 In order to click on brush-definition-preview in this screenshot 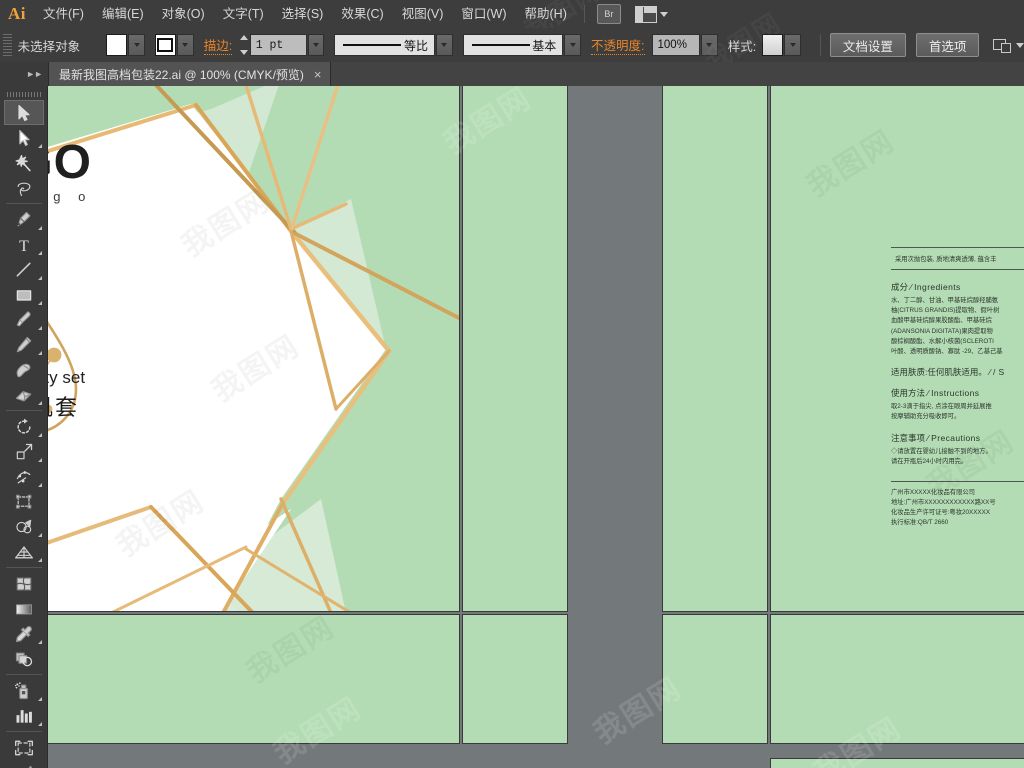, I will do `click(500, 45)`.